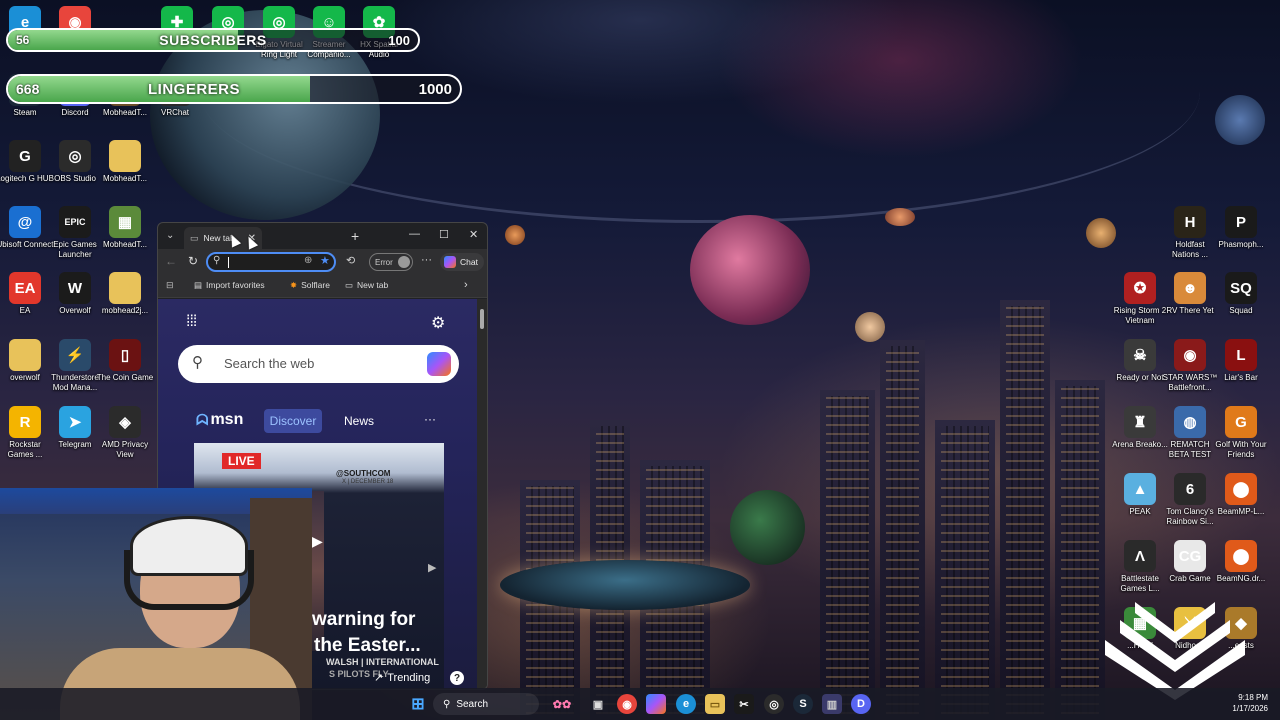 Image resolution: width=1280 pixels, height=720 pixels. Describe the element at coordinates (715, 704) in the screenshot. I see `taskbar-explorer-icon: ▭` at that location.